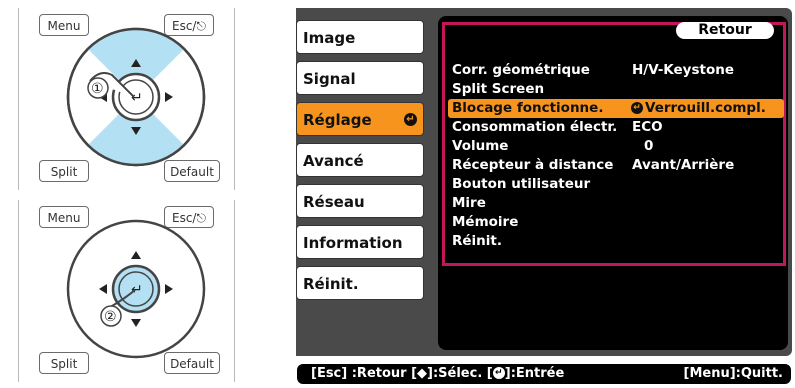 Image resolution: width=795 pixels, height=388 pixels. What do you see at coordinates (616, 108) in the screenshot?
I see `submenu-row-selected: Blocage fonctionne. ↵ Verrouill.compl.` at bounding box center [616, 108].